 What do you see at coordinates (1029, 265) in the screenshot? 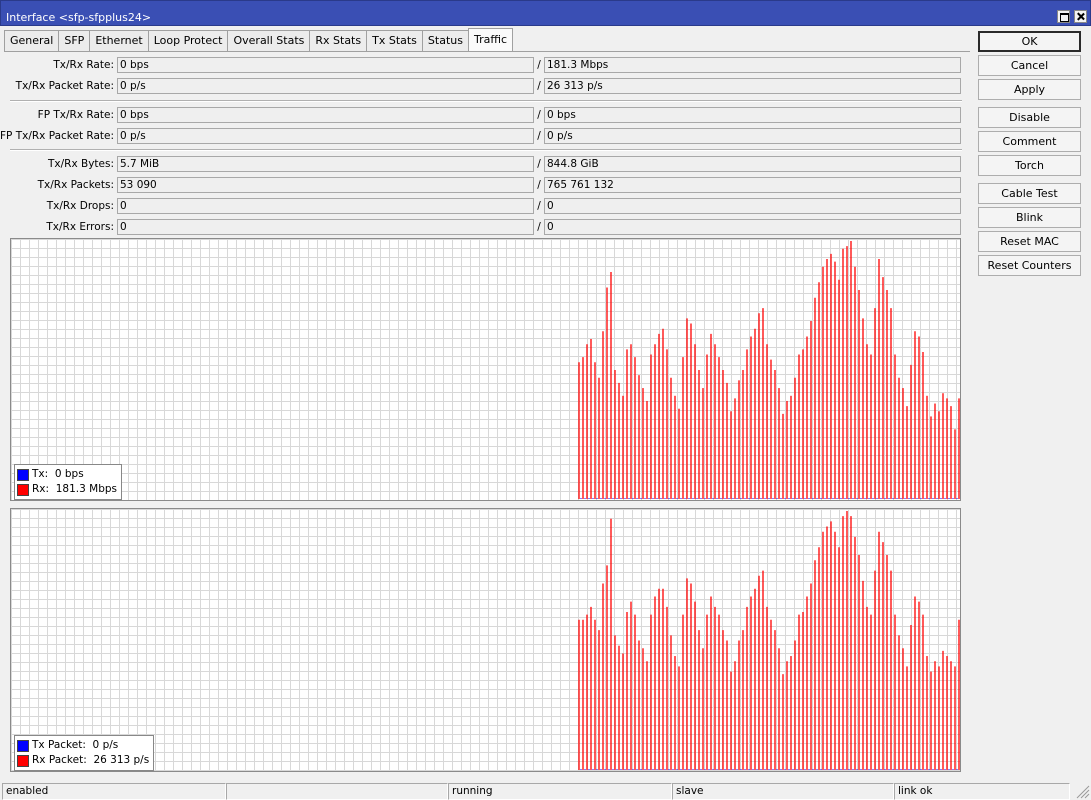
I see `reset-counters-button: Reset Counters` at bounding box center [1029, 265].